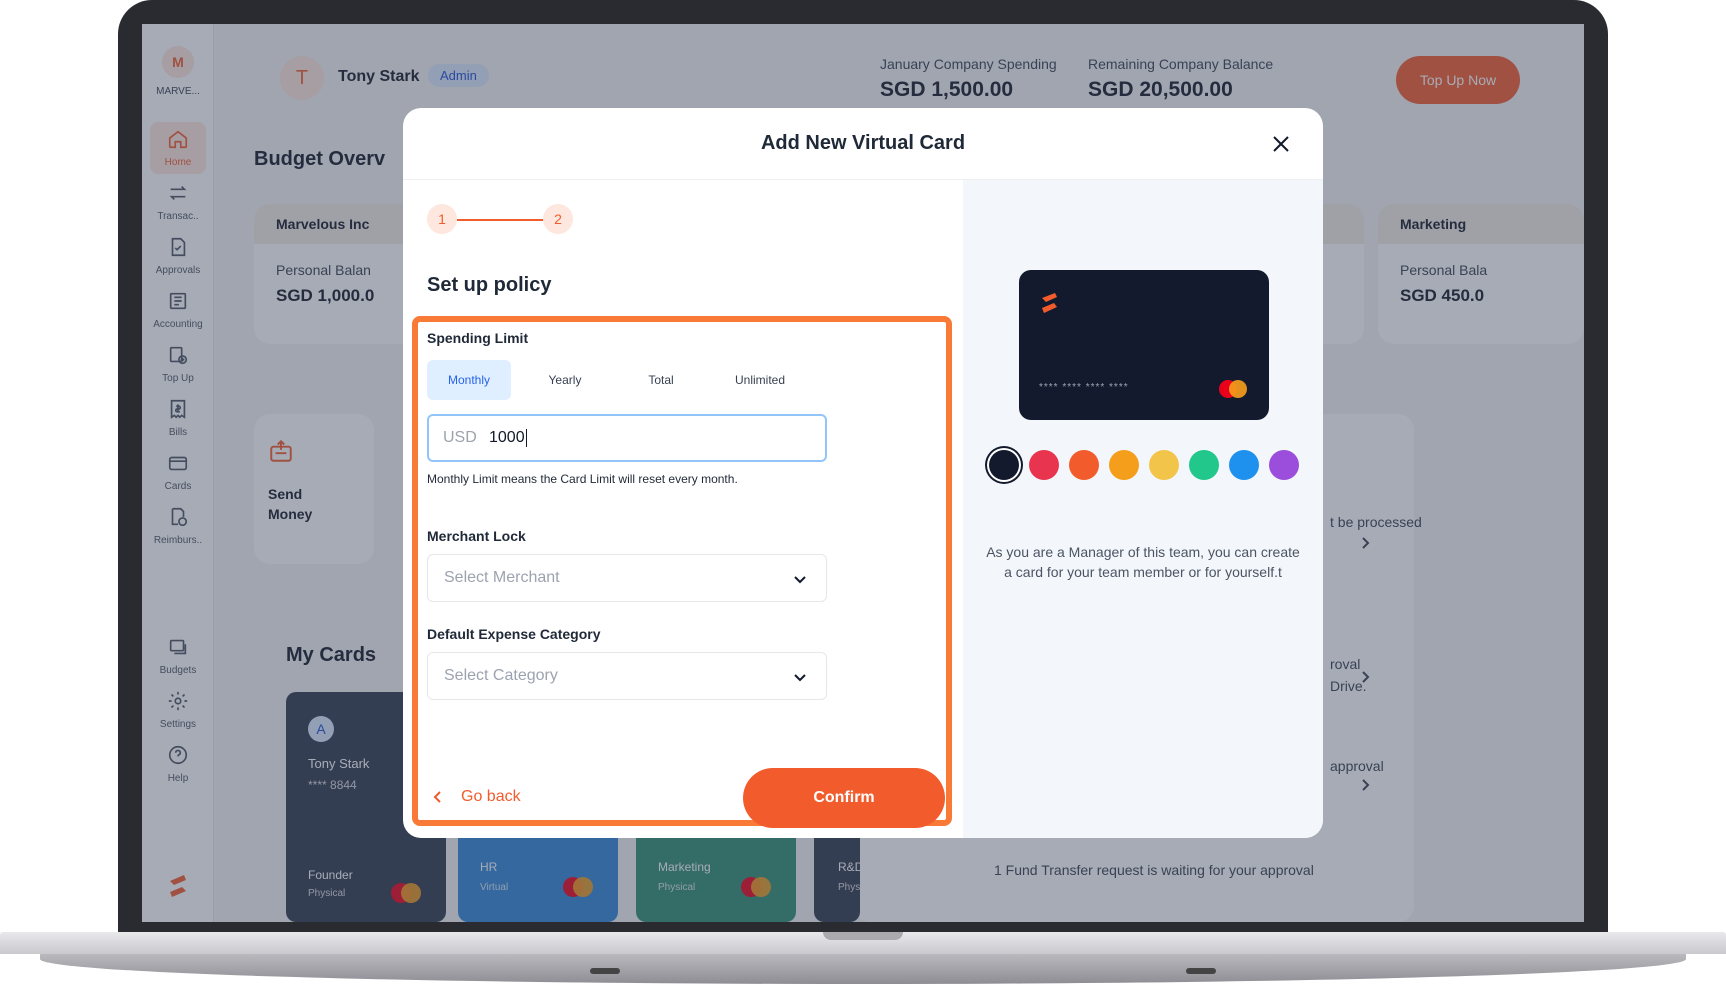 Image resolution: width=1726 pixels, height=992 pixels. I want to click on expense-category-label: Default Expense Category, so click(514, 634).